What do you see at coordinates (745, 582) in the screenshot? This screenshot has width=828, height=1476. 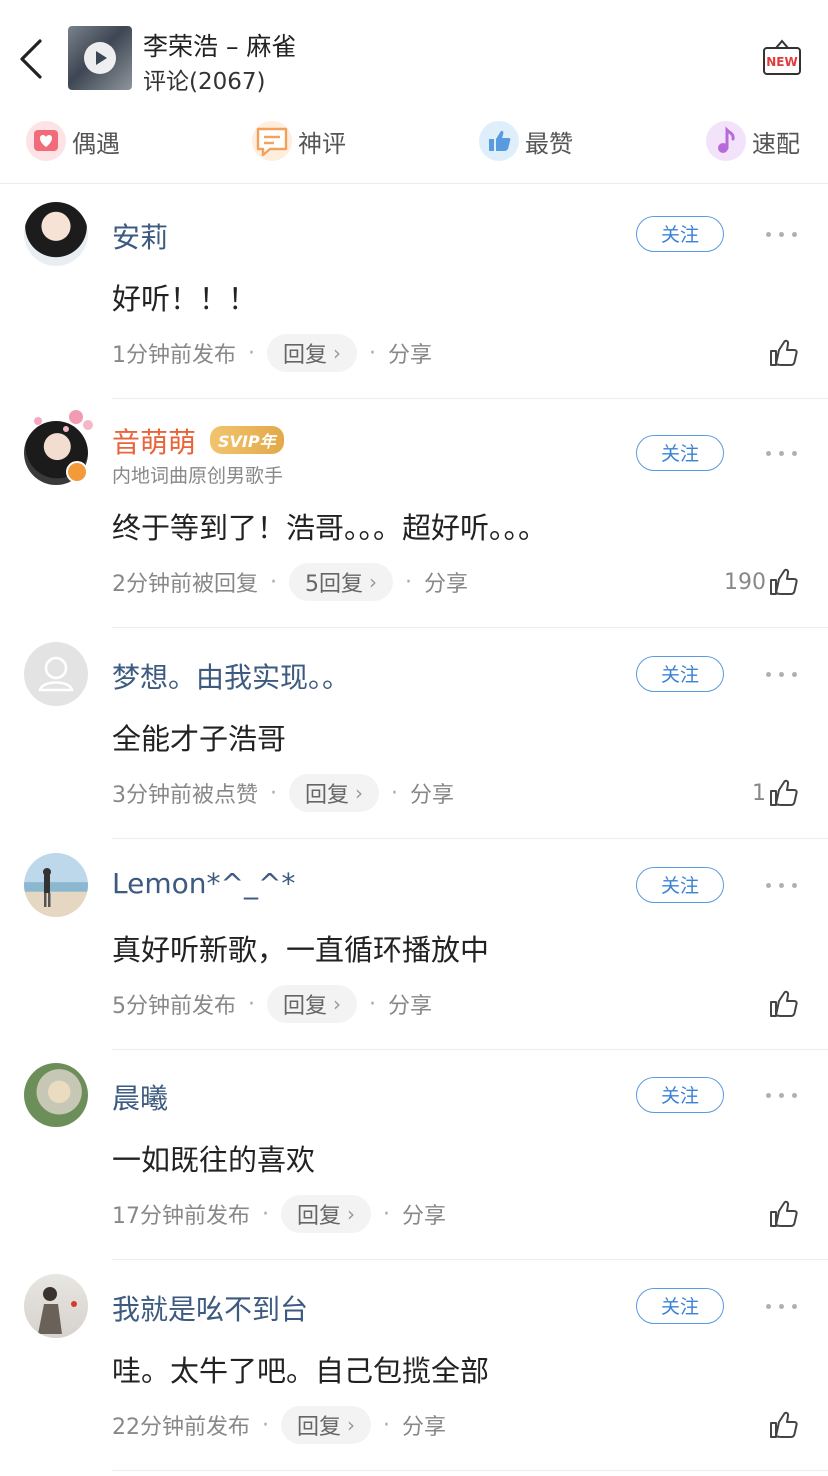 I see `like-count: 190` at bounding box center [745, 582].